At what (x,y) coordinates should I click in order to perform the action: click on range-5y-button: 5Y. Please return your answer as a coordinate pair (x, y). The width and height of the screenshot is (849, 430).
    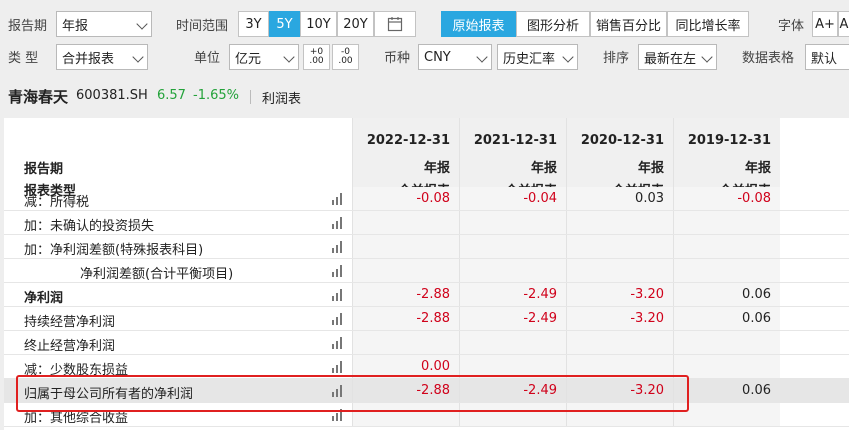
    Looking at the image, I should click on (284, 24).